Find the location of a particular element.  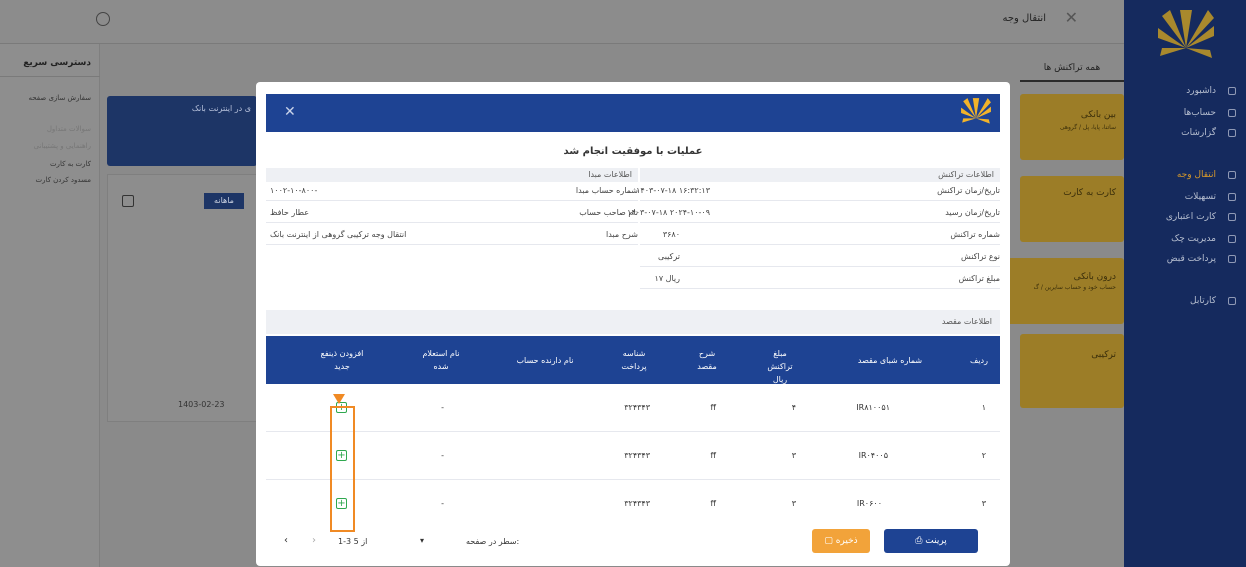

sidebar-item-bill: پرداخت قبض is located at coordinates (1191, 259).